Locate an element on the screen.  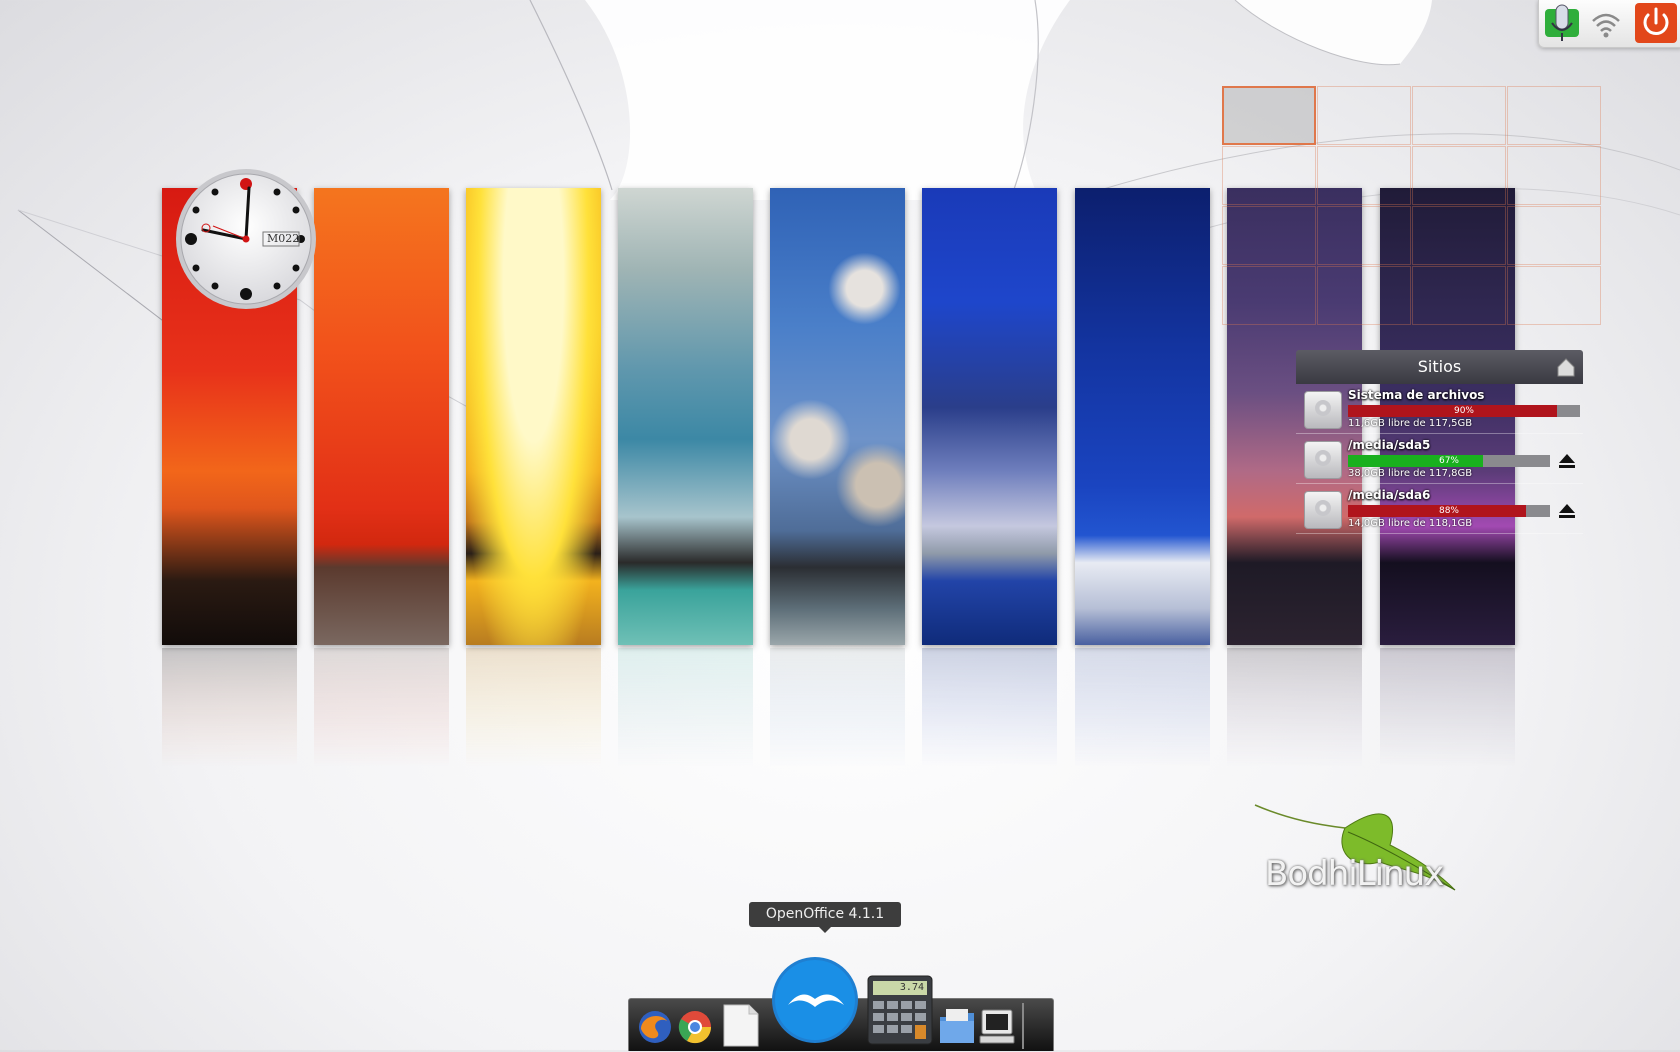
terminal-icon is located at coordinates (997, 1026).